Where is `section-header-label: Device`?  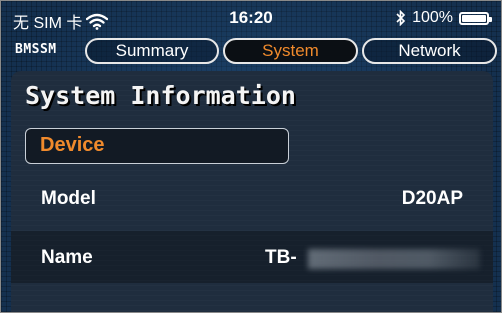 section-header-label: Device is located at coordinates (72, 145).